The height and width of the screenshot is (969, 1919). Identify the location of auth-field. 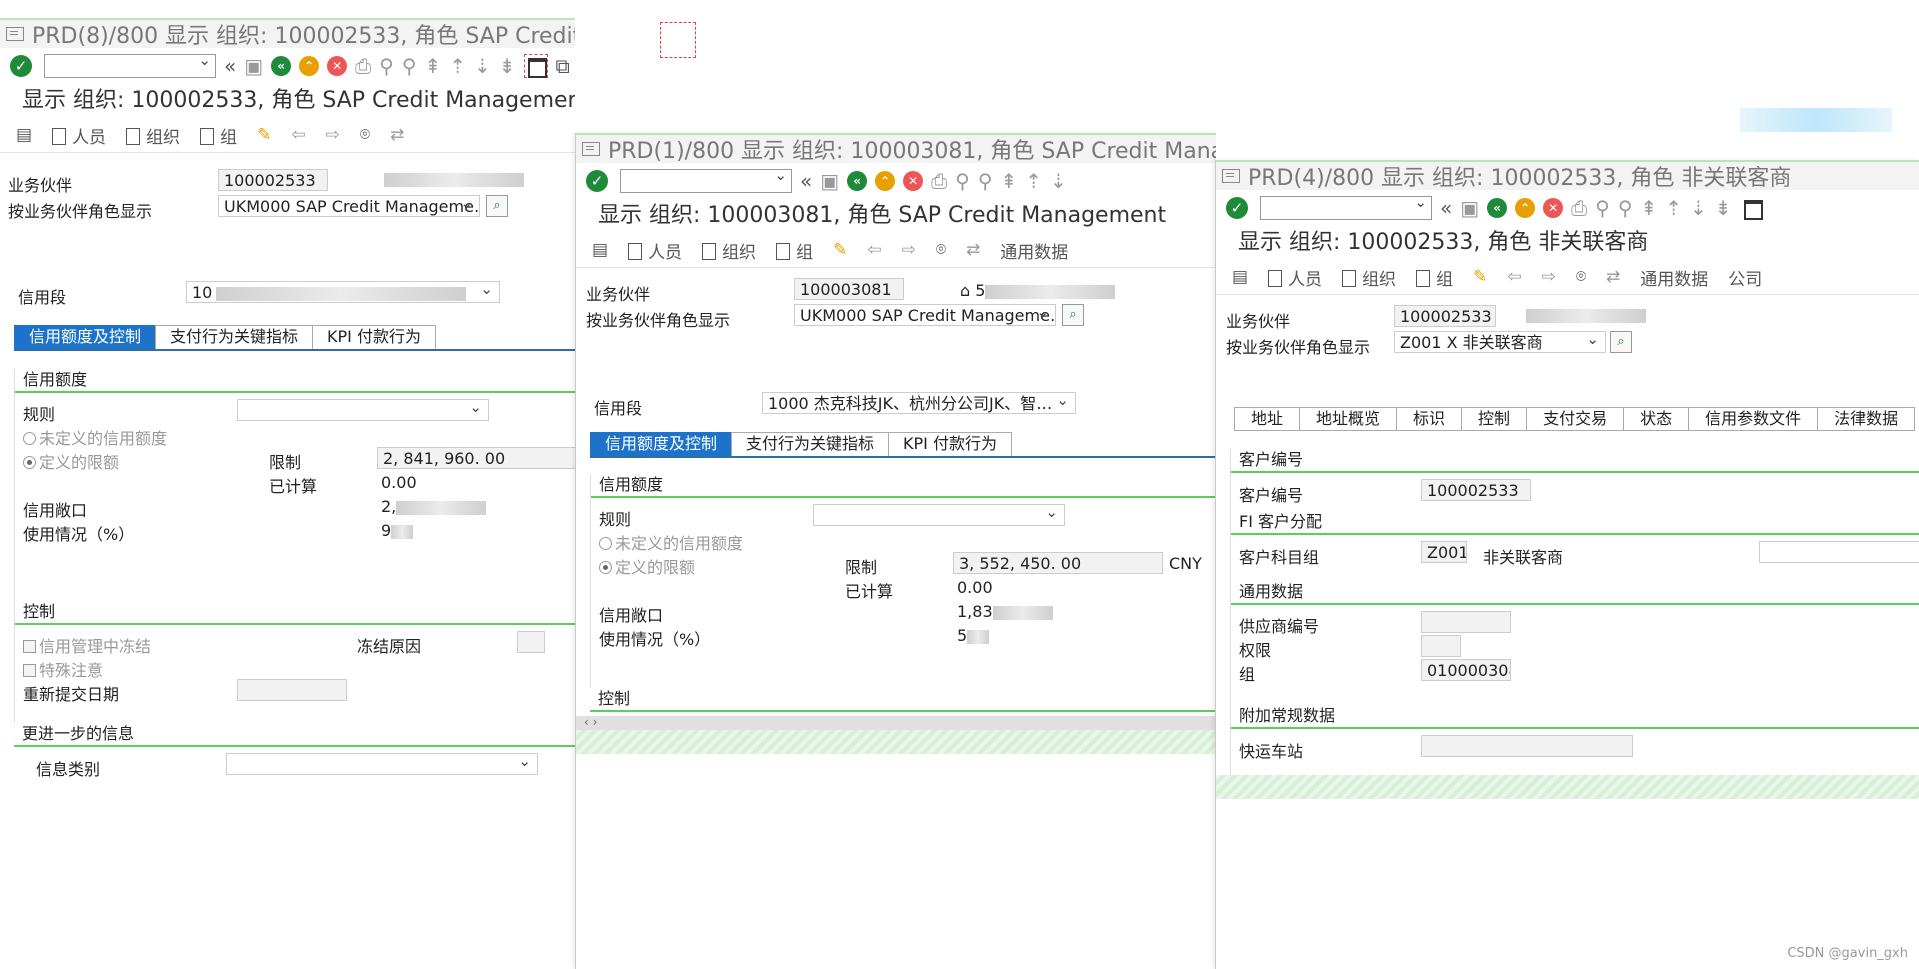
(1441, 646).